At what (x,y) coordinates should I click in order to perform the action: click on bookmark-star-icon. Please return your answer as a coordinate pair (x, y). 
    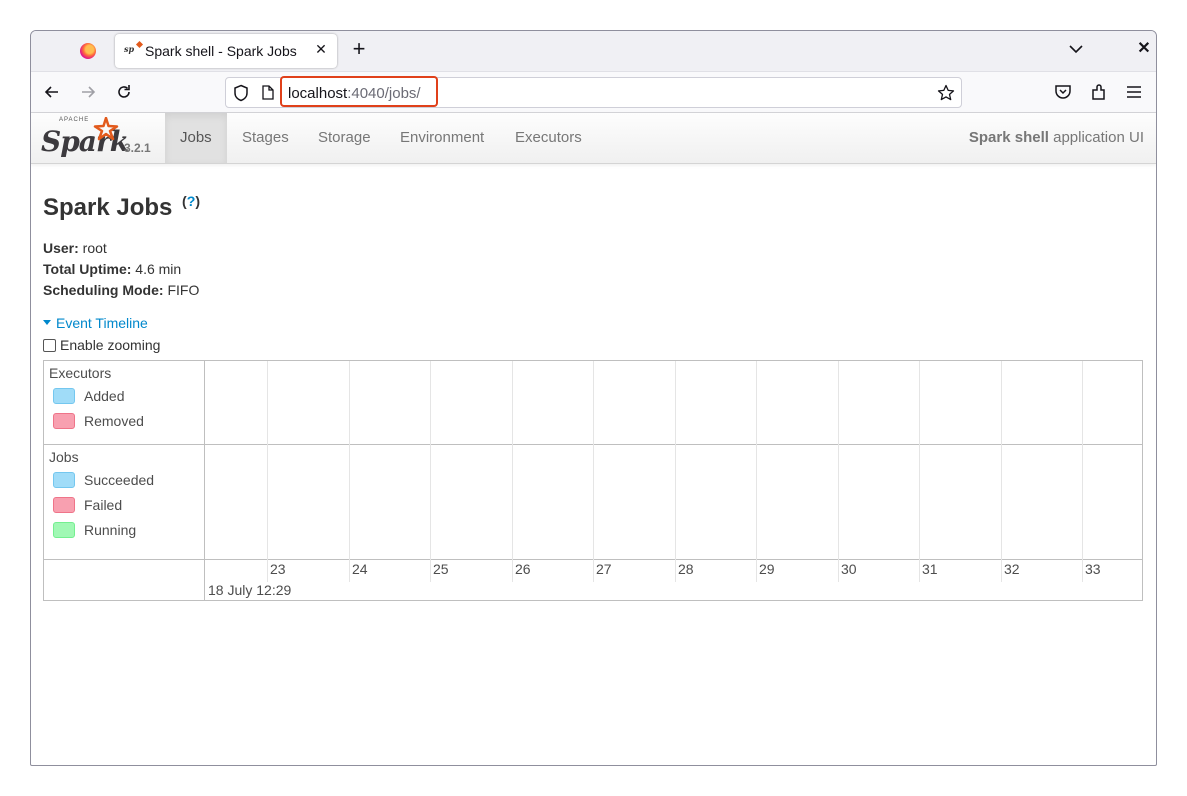
    Looking at the image, I should click on (946, 93).